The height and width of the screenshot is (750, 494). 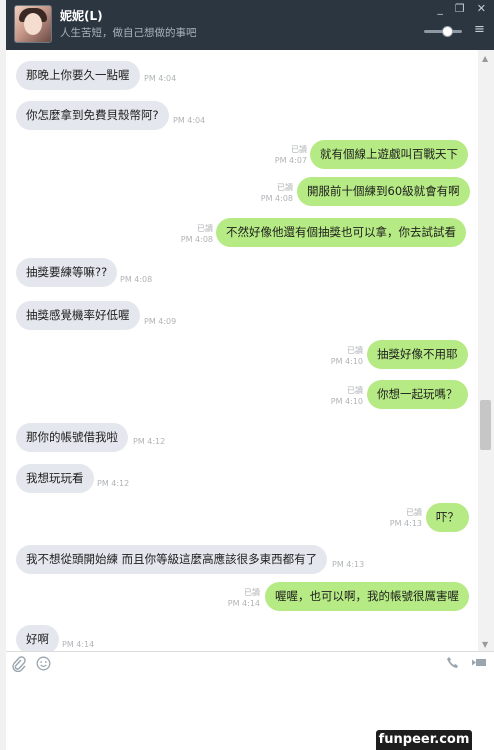 I want to click on window-controls: _ ❐ ✕, so click(x=461, y=8).